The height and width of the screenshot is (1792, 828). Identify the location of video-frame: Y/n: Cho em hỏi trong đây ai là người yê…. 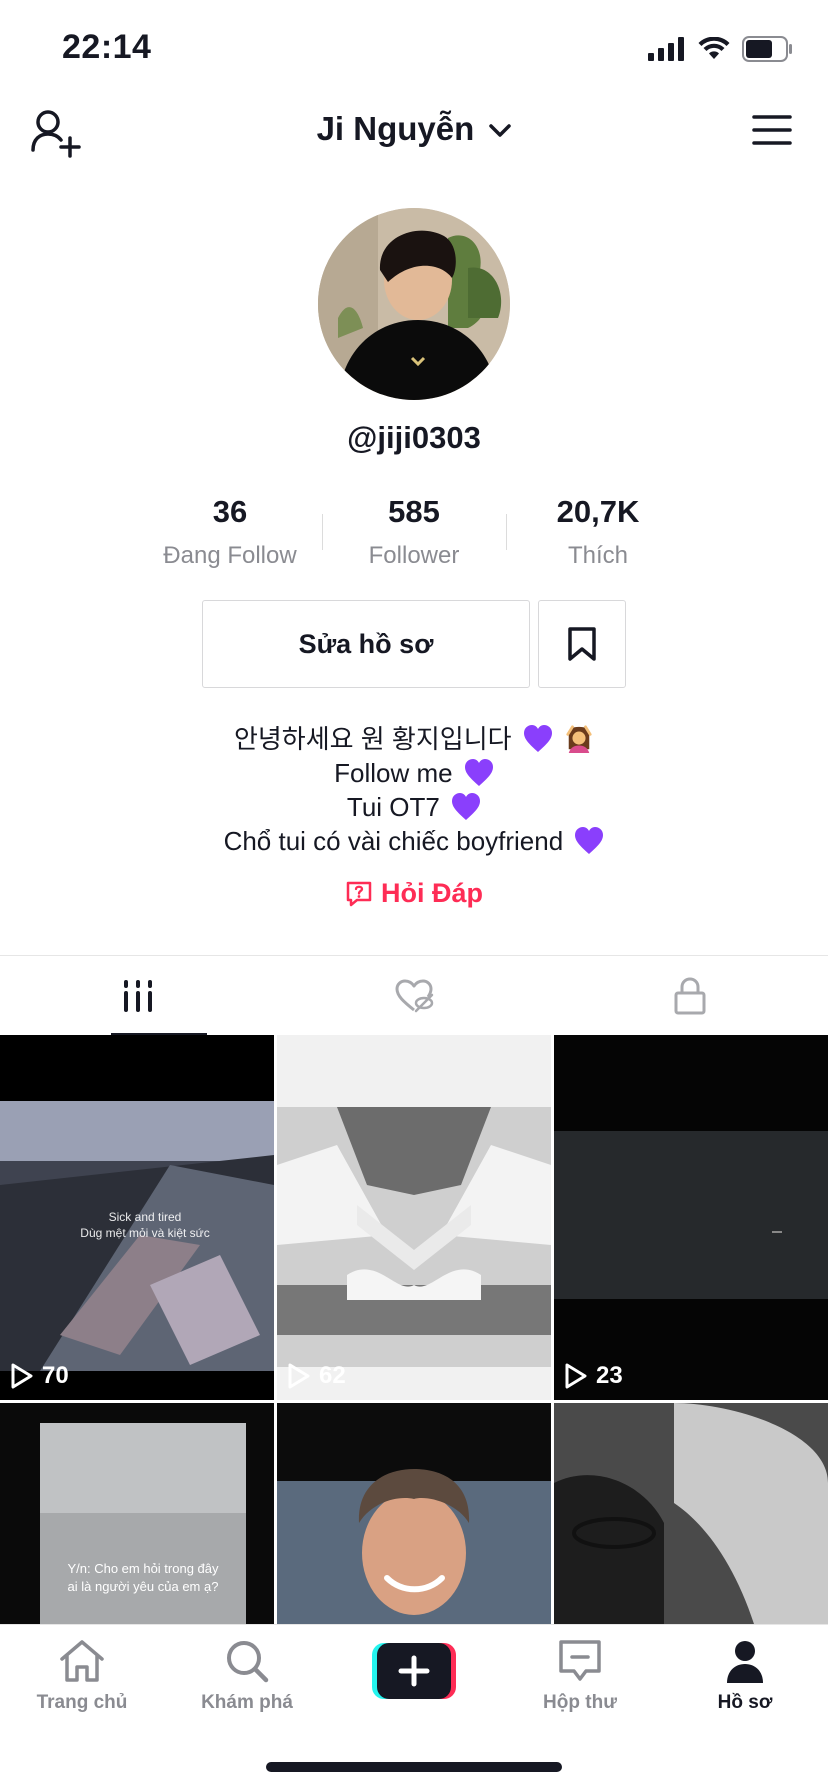
(137, 1513).